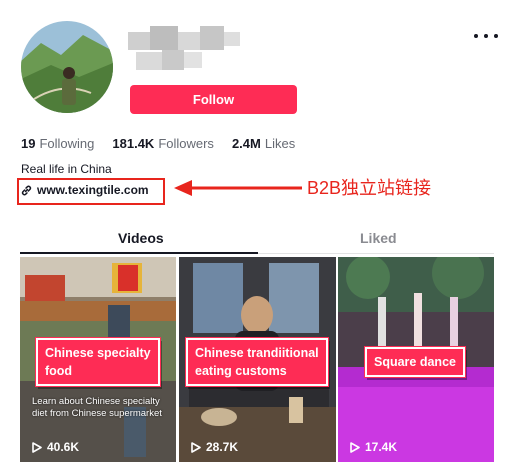  I want to click on video-caption: Chinese trandiitional eating customs, so click(257, 362).